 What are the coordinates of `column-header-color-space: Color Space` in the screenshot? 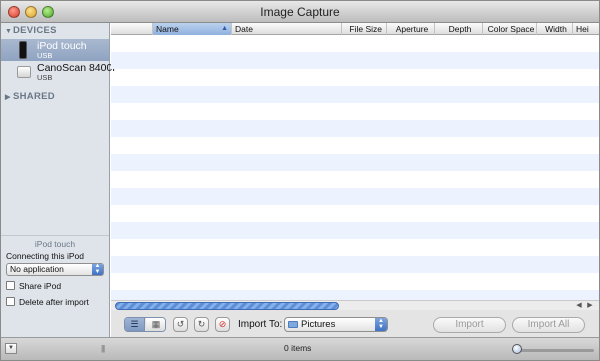 It's located at (510, 29).